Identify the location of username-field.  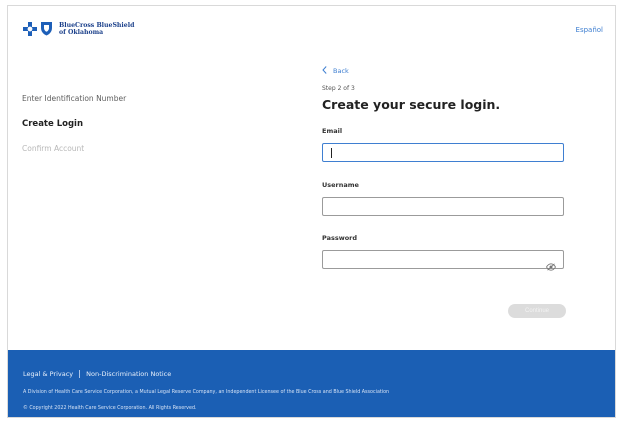
(443, 206).